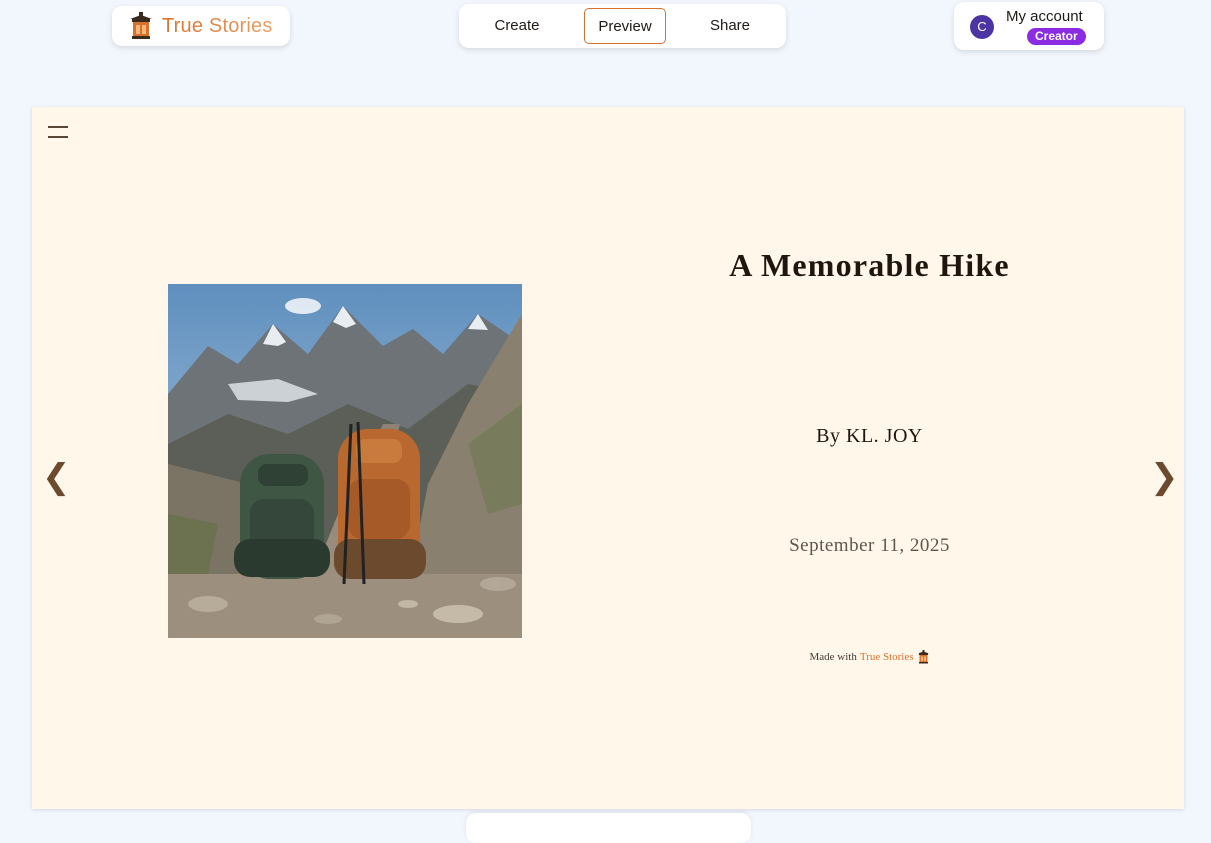 Image resolution: width=1211 pixels, height=843 pixels. Describe the element at coordinates (1029, 26) in the screenshot. I see `account-menu-button: C My account Creator` at that location.